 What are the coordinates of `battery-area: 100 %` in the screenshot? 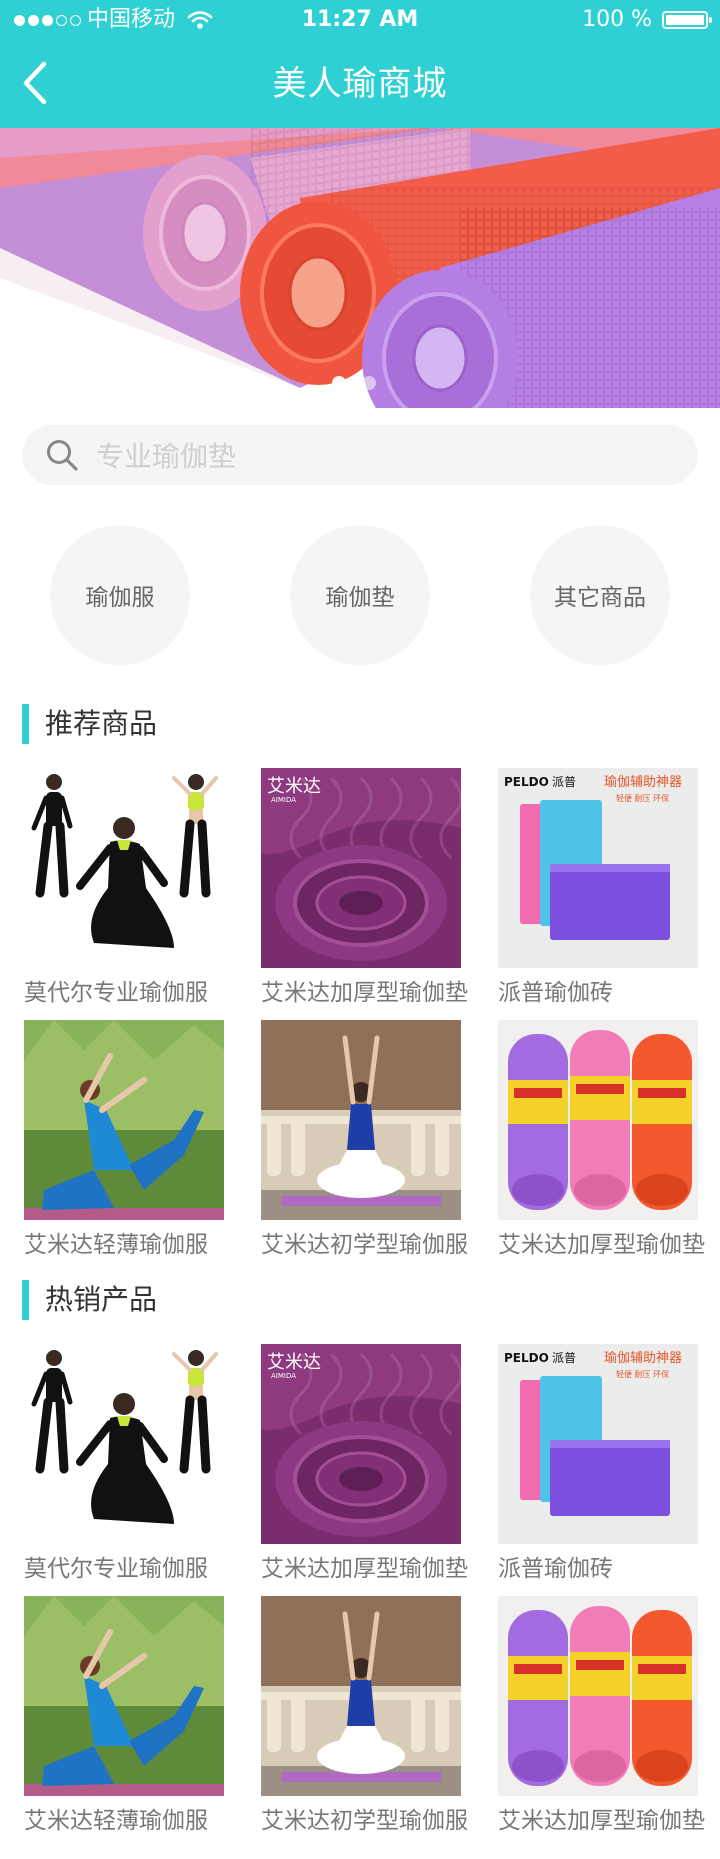 It's located at (647, 20).